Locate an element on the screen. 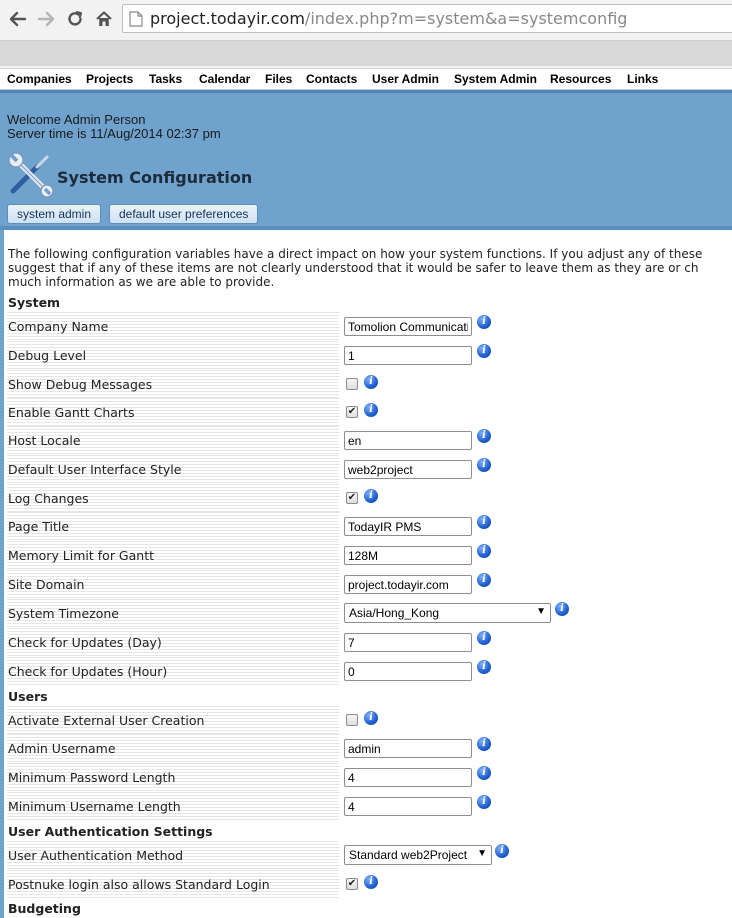 The image size is (732, 918). host-locale-input is located at coordinates (408, 440).